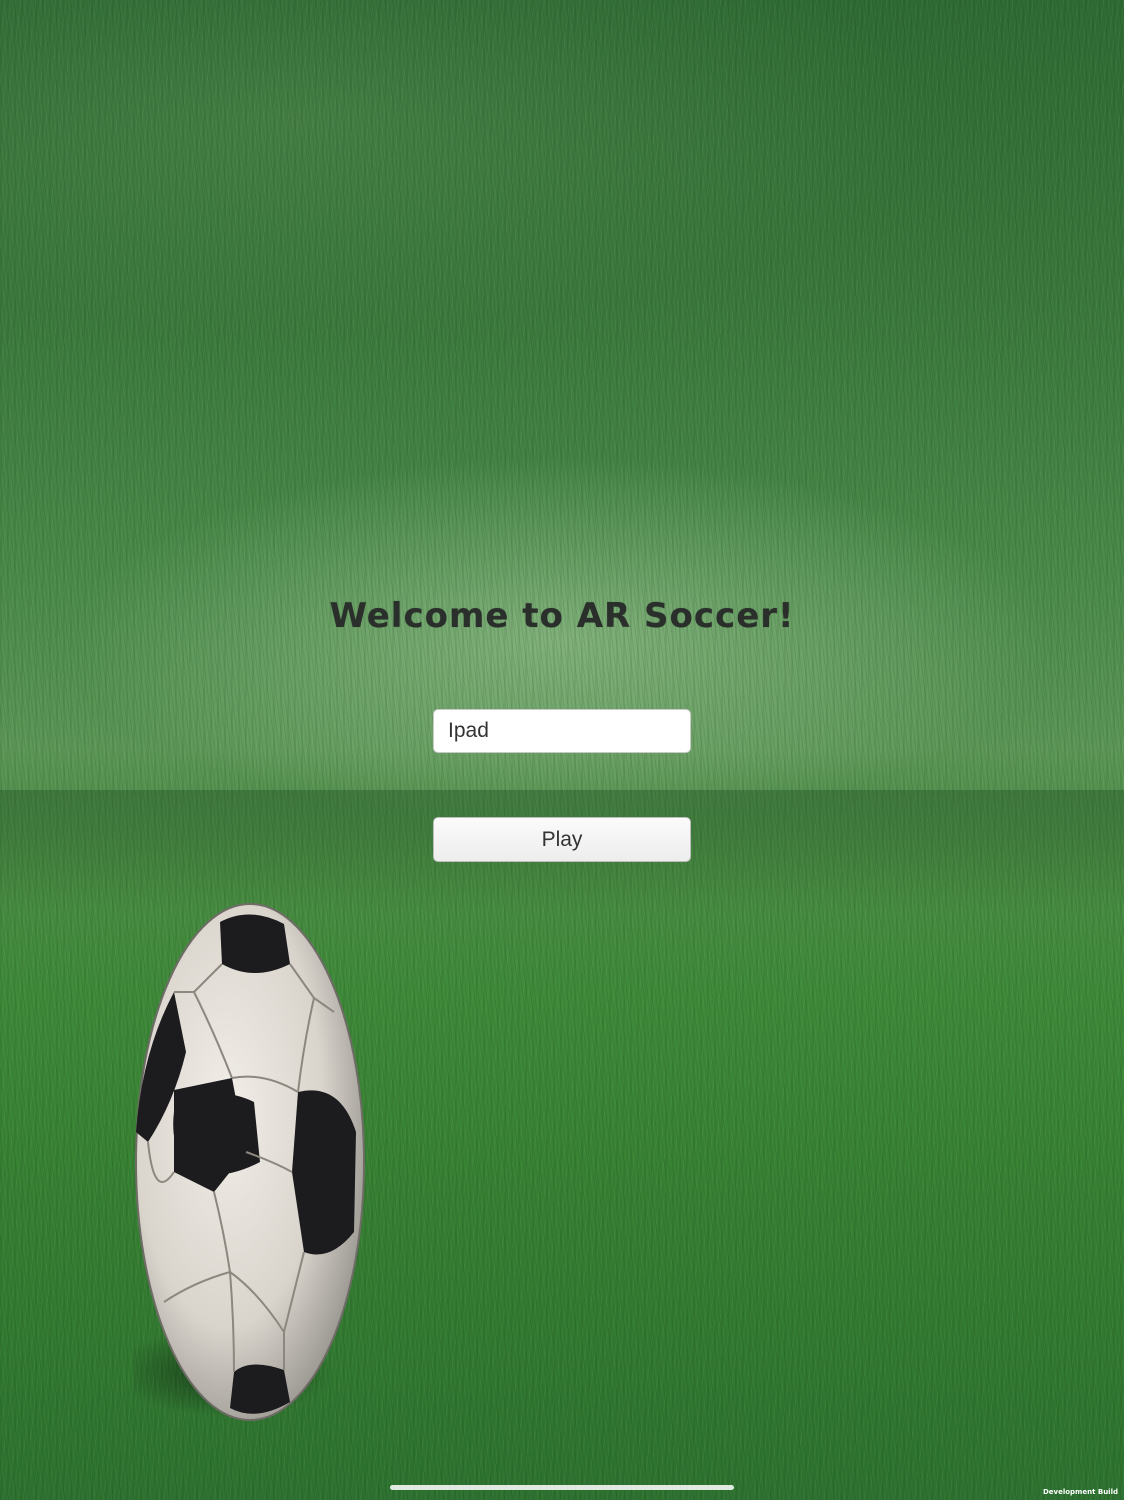  Describe the element at coordinates (562, 616) in the screenshot. I see `welcome-title: Welcome to AR Soccer!` at that location.